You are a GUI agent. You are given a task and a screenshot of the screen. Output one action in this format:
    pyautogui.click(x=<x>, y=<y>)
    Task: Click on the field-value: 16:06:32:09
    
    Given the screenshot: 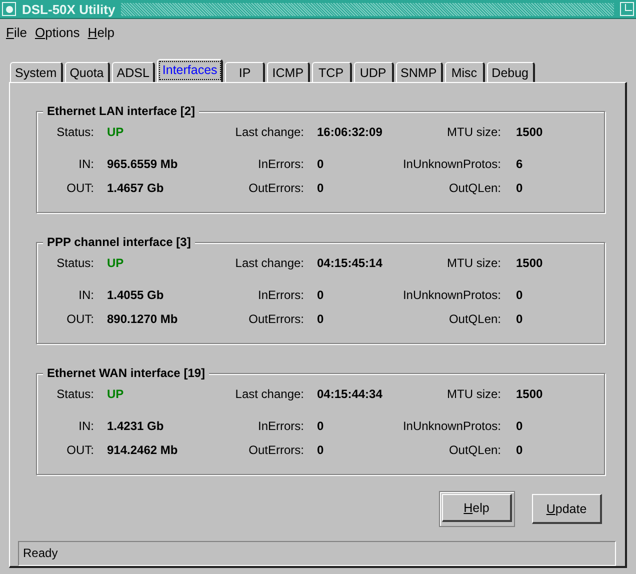 What is the action you would take?
    pyautogui.click(x=350, y=133)
    